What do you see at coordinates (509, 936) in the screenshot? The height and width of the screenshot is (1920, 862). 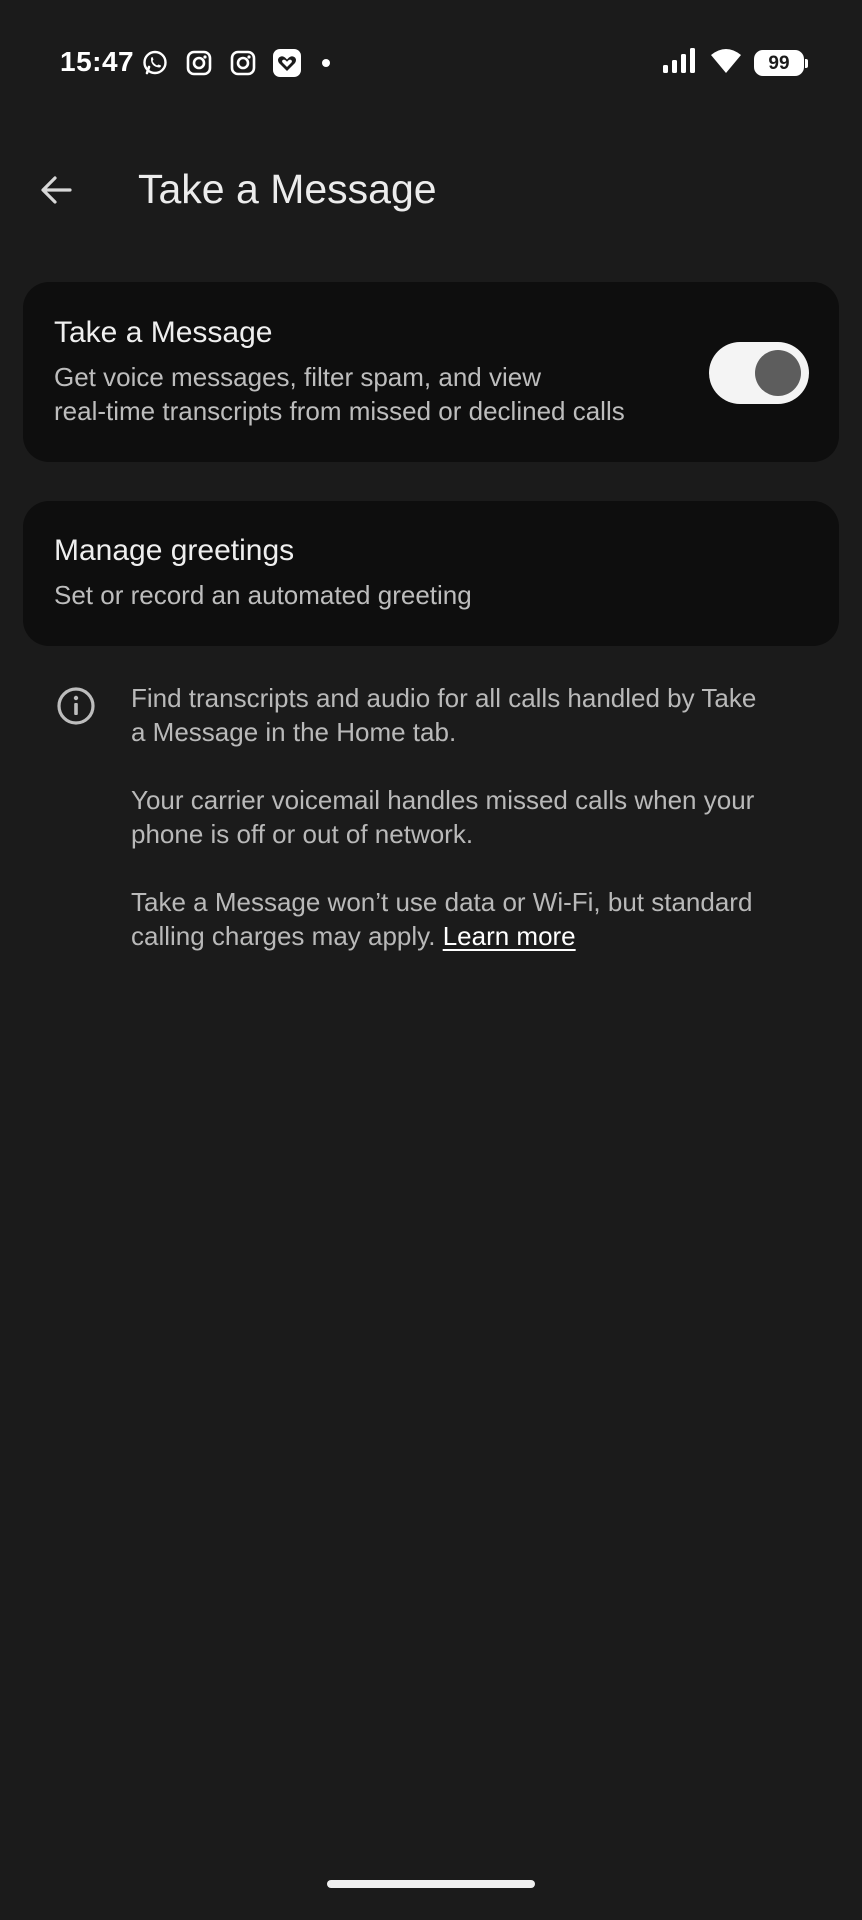 I see `learn-more-link: Learn more` at bounding box center [509, 936].